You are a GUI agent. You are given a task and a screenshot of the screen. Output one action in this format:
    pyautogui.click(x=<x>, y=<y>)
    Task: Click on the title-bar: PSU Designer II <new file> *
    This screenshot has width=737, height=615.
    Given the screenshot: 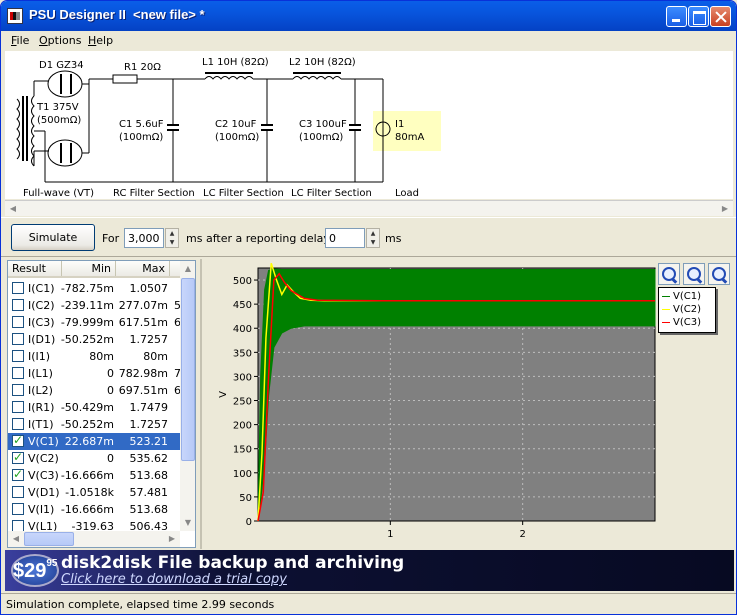 What is the action you would take?
    pyautogui.click(x=368, y=16)
    